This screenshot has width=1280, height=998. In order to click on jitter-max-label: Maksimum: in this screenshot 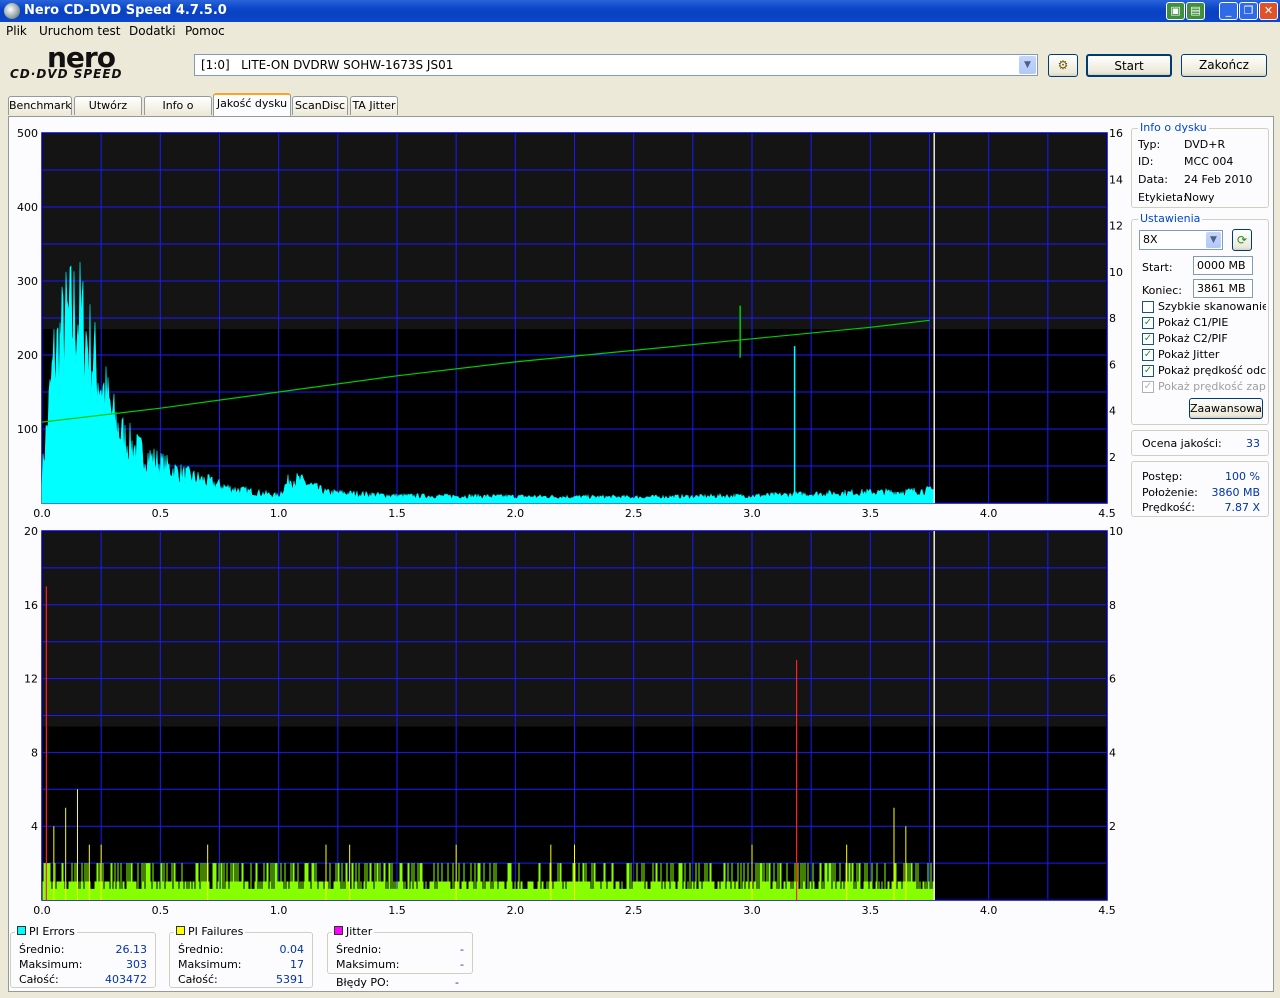, I will do `click(368, 964)`.